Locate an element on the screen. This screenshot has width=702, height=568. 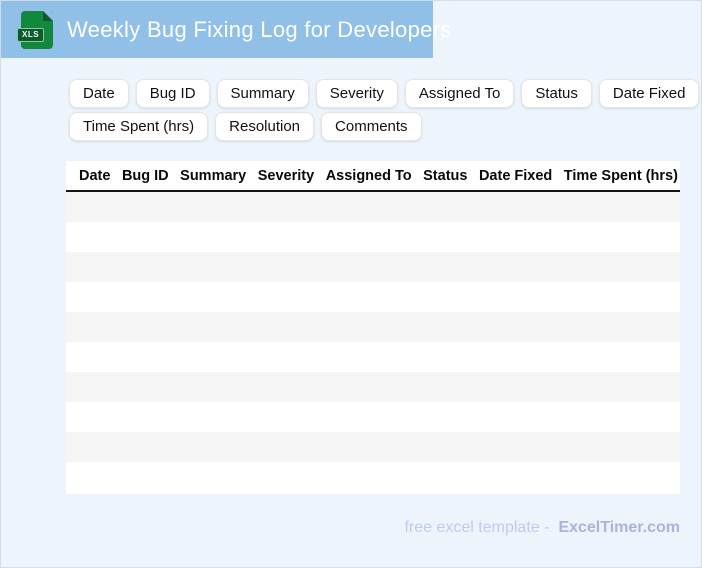
column-chip: Resolution is located at coordinates (265, 126).